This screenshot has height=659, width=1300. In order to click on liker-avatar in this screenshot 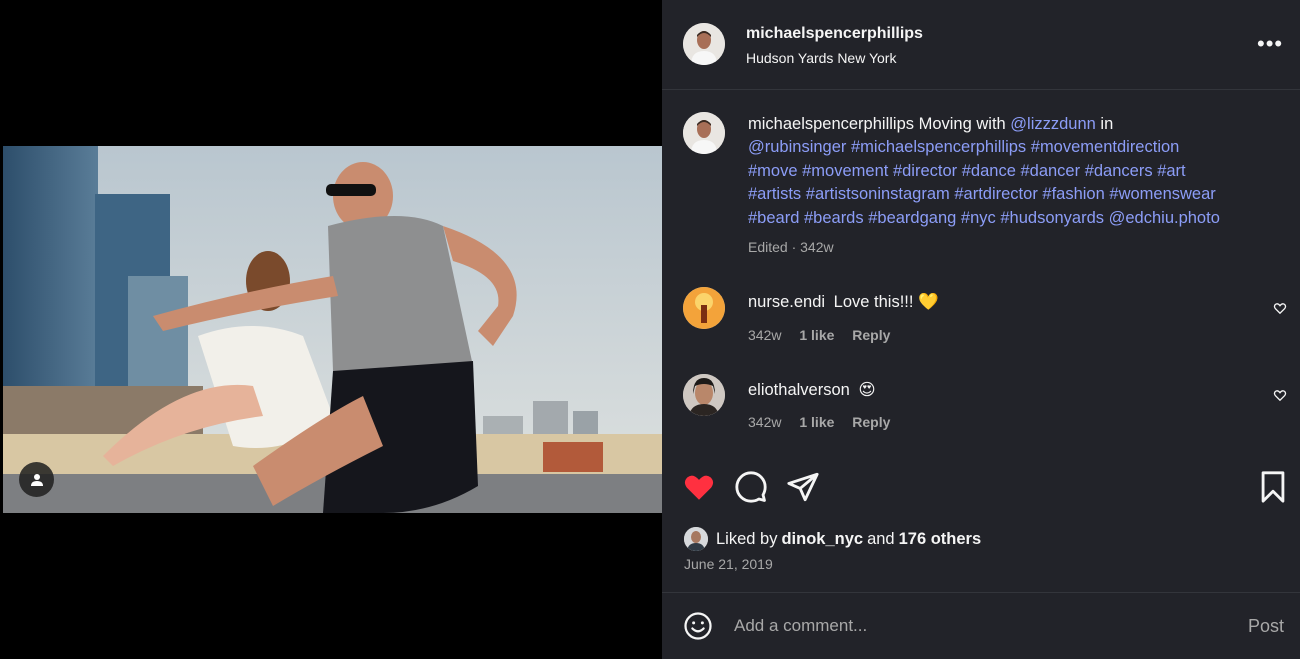, I will do `click(696, 539)`.